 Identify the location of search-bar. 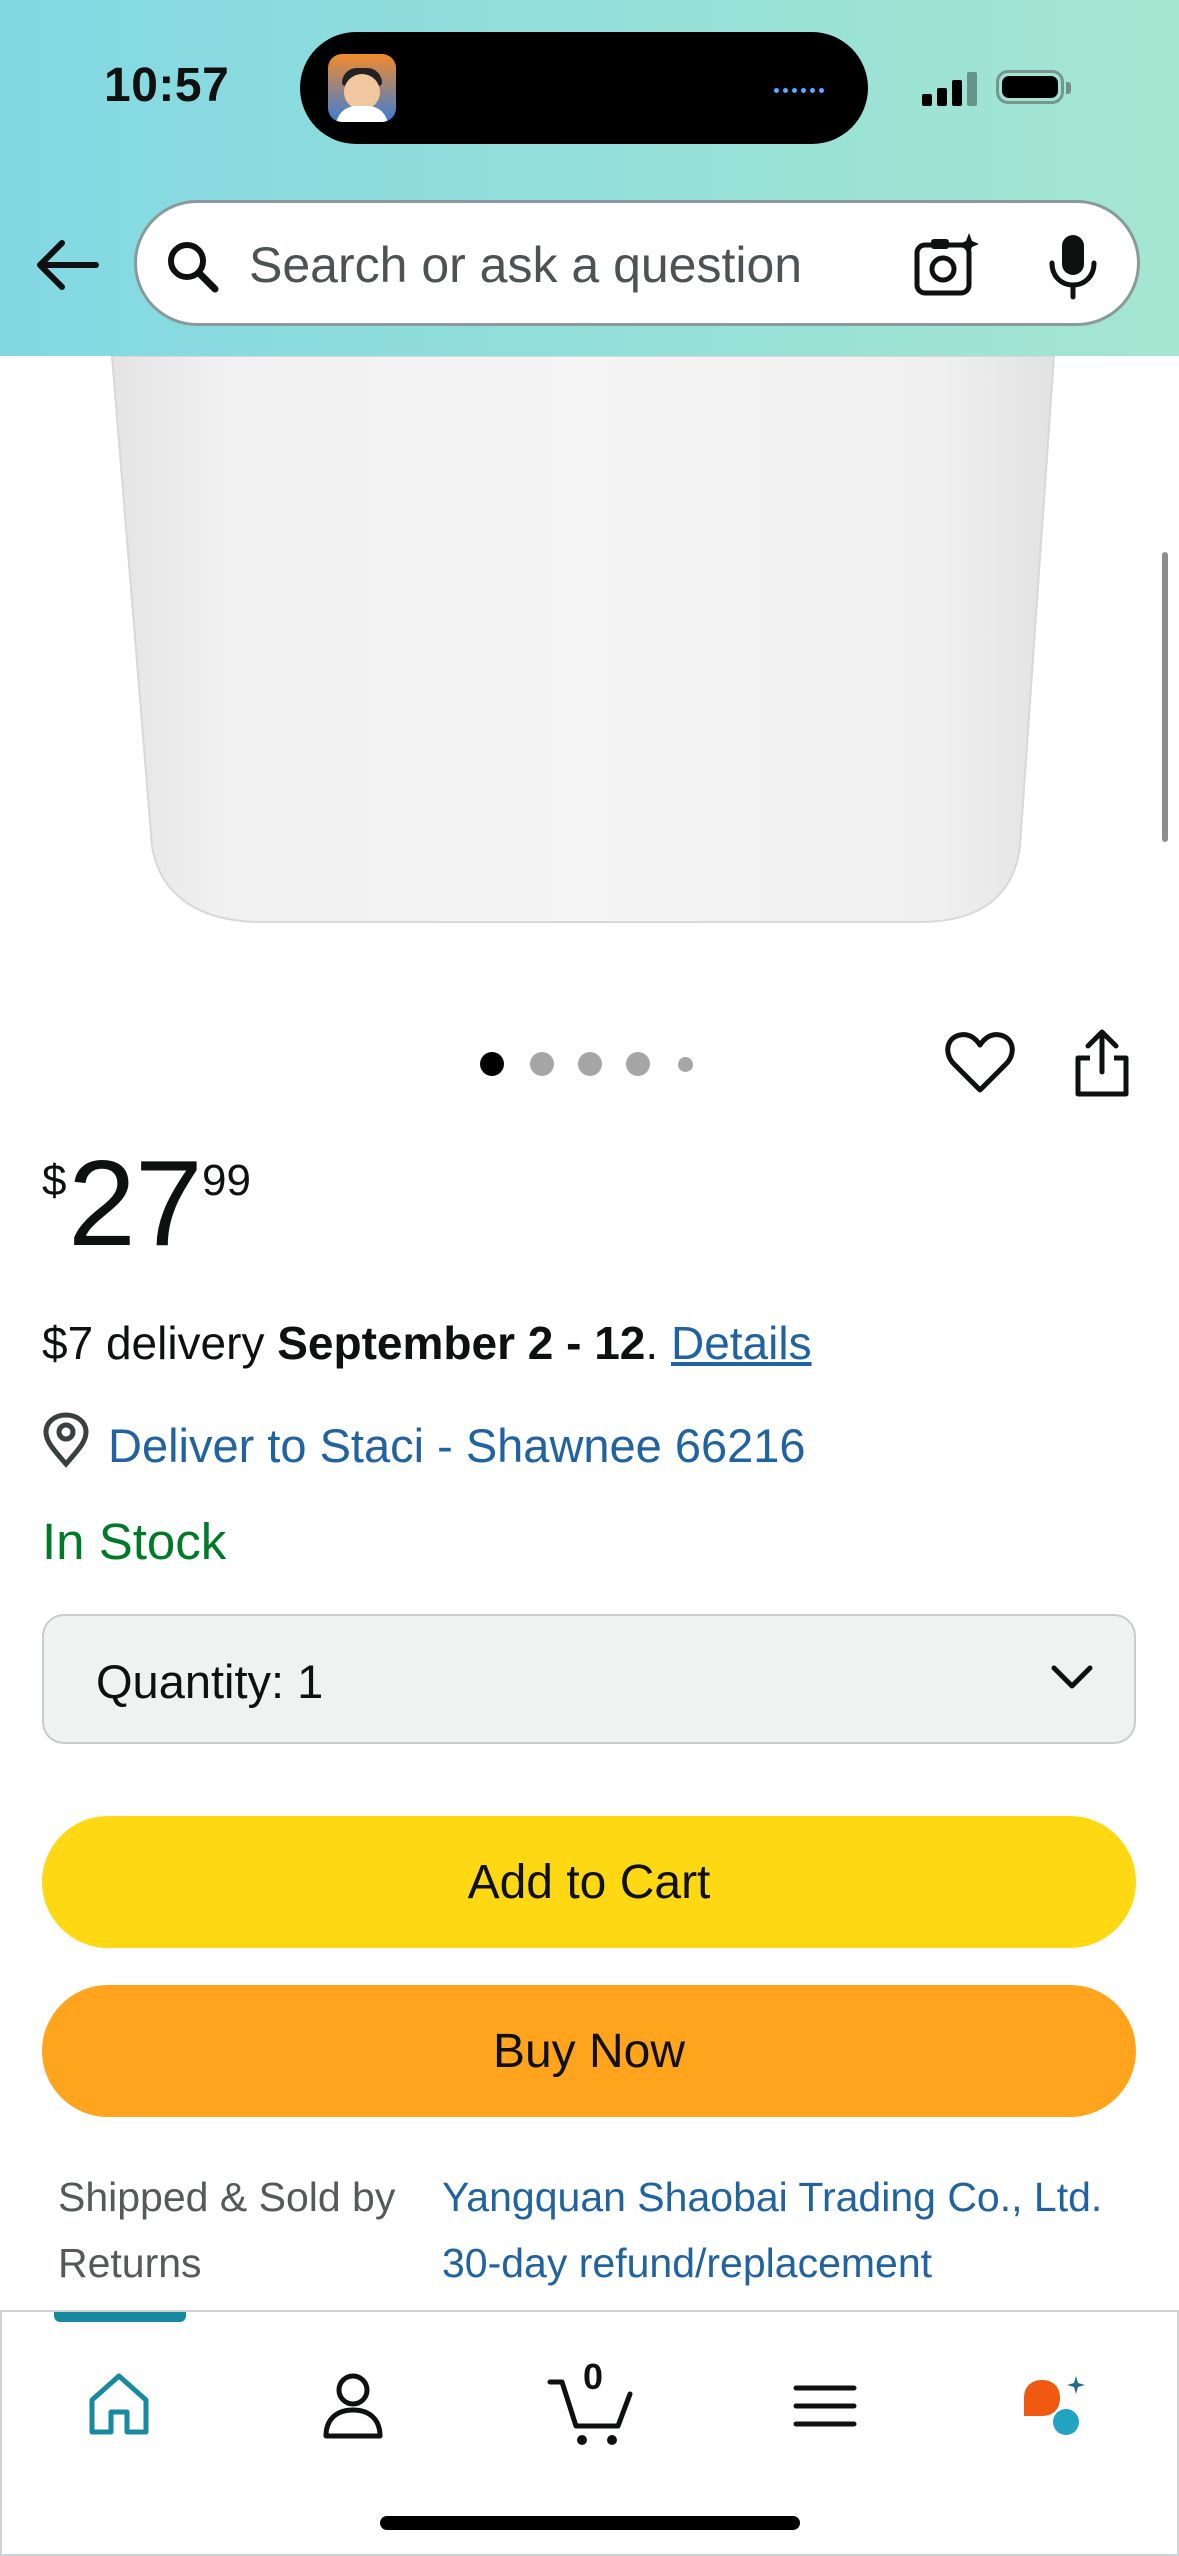
(637, 263).